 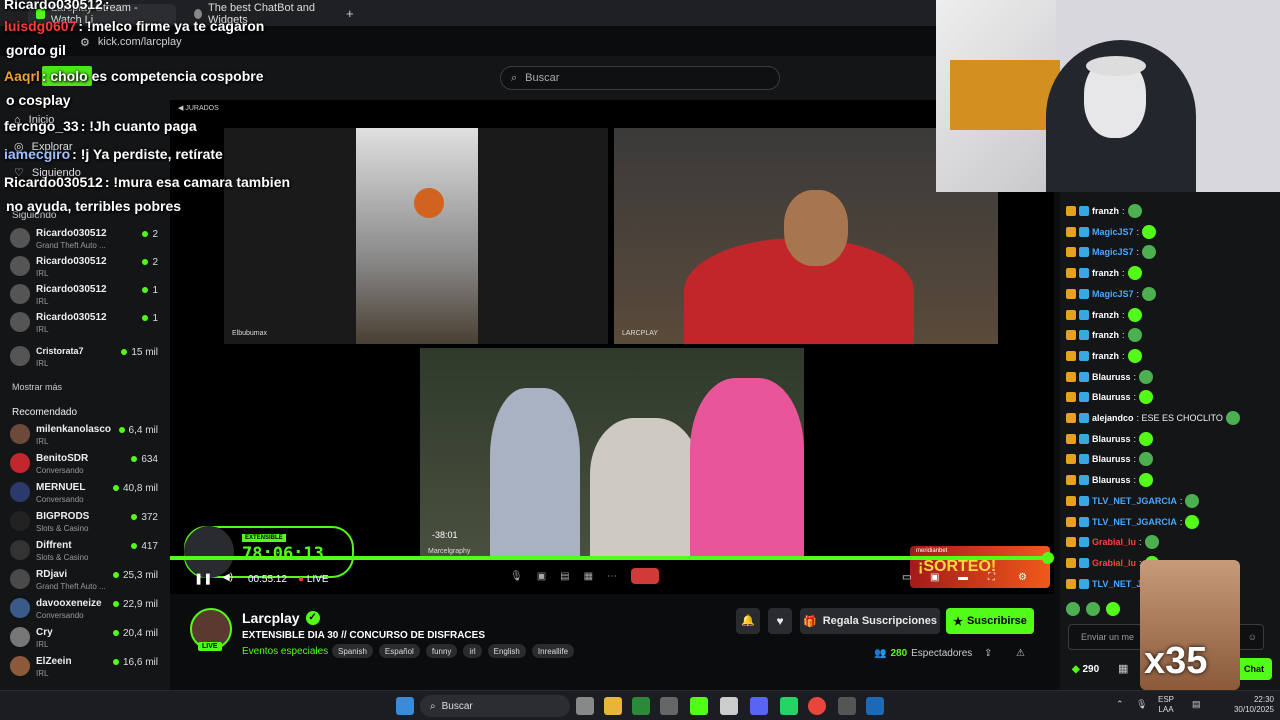 What do you see at coordinates (102, 14) in the screenshot?
I see `tab-larcplay: Larcplay Stream - Watch Li` at bounding box center [102, 14].